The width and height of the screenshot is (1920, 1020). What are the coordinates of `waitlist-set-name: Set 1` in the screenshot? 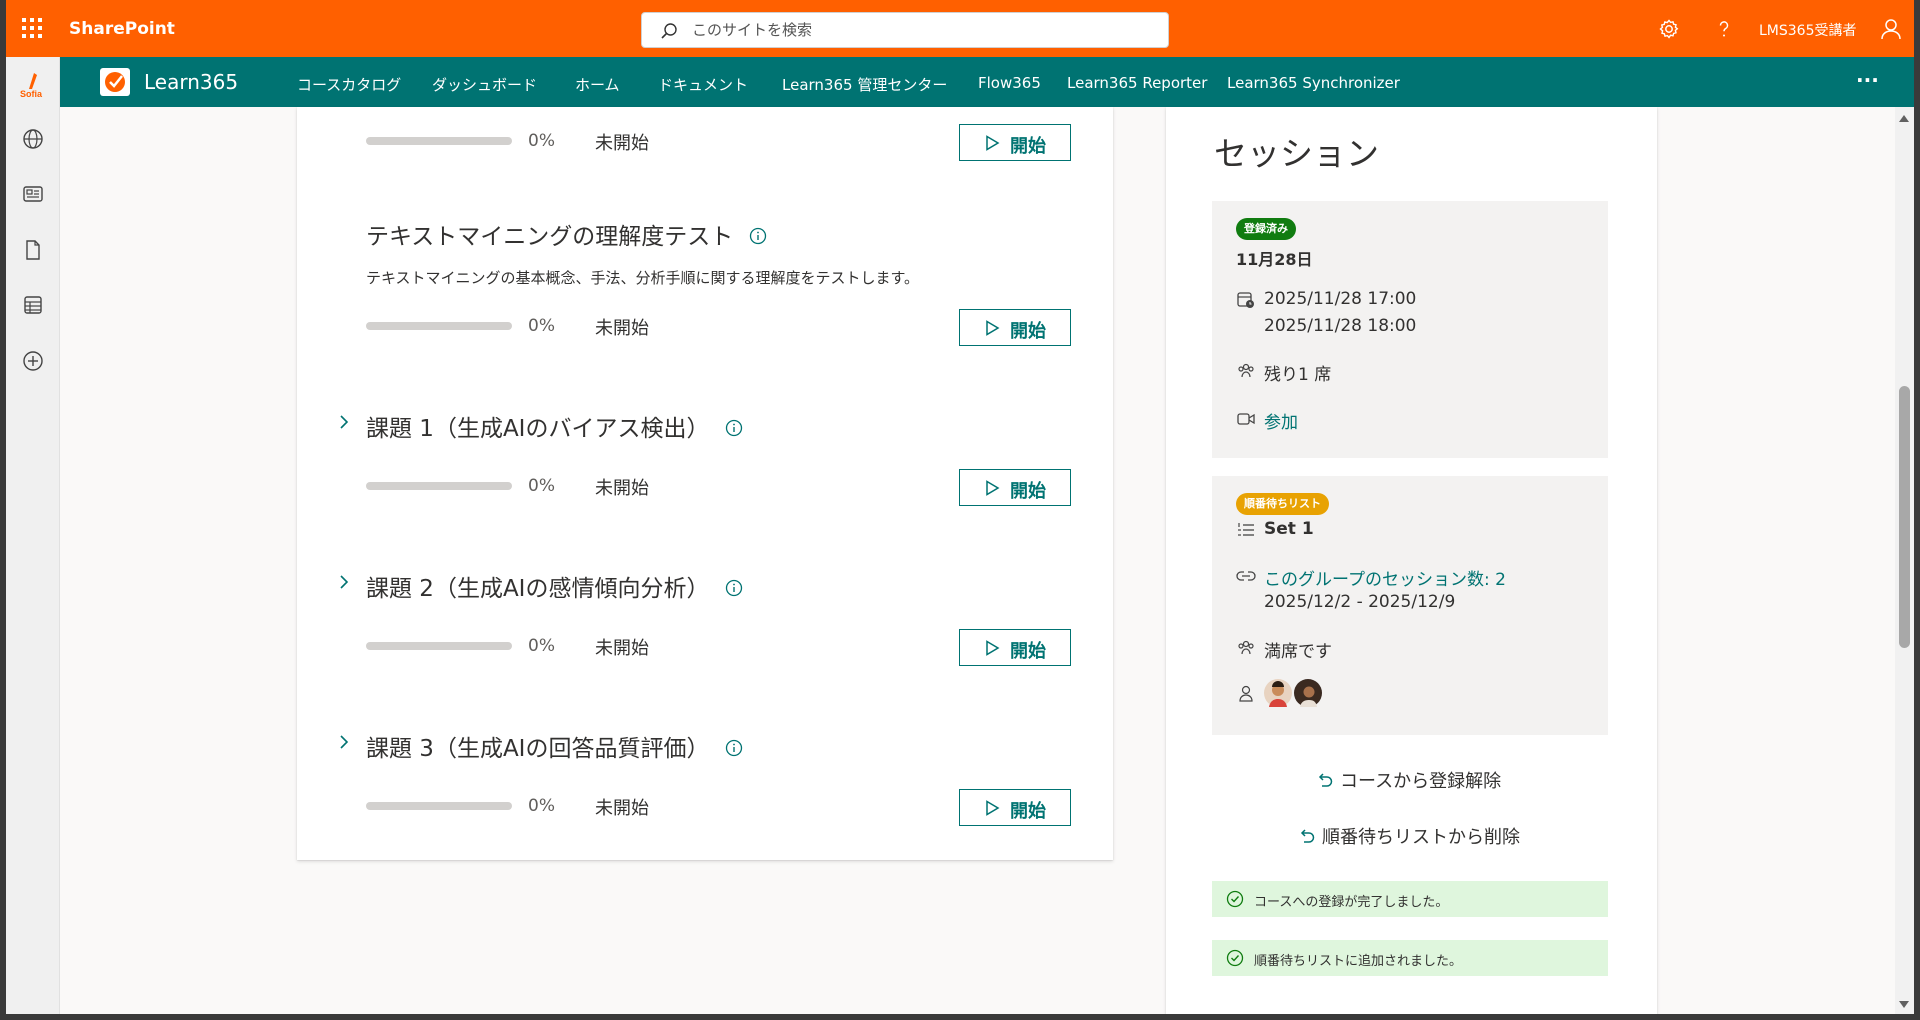 It's located at (1289, 529).